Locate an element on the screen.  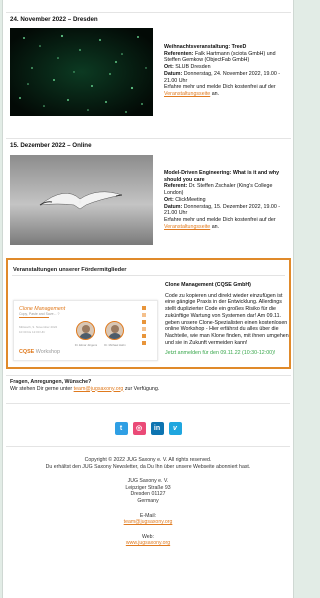
questions-text-end: zur Verfügung. is located at coordinates (142, 388).